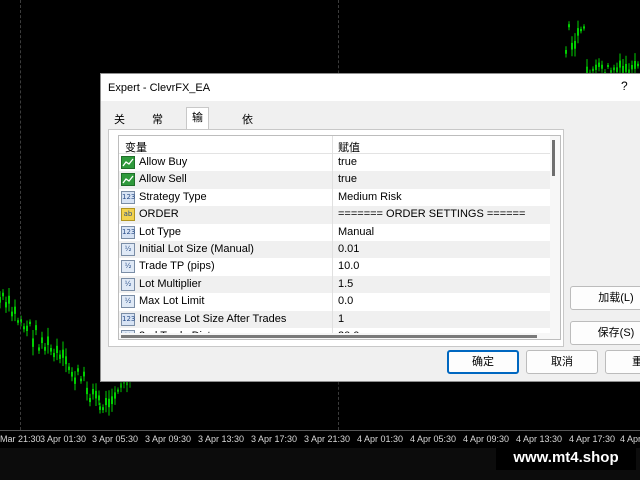 The width and height of the screenshot is (640, 480). What do you see at coordinates (136, 147) in the screenshot?
I see `column-header-variable: 变量` at bounding box center [136, 147].